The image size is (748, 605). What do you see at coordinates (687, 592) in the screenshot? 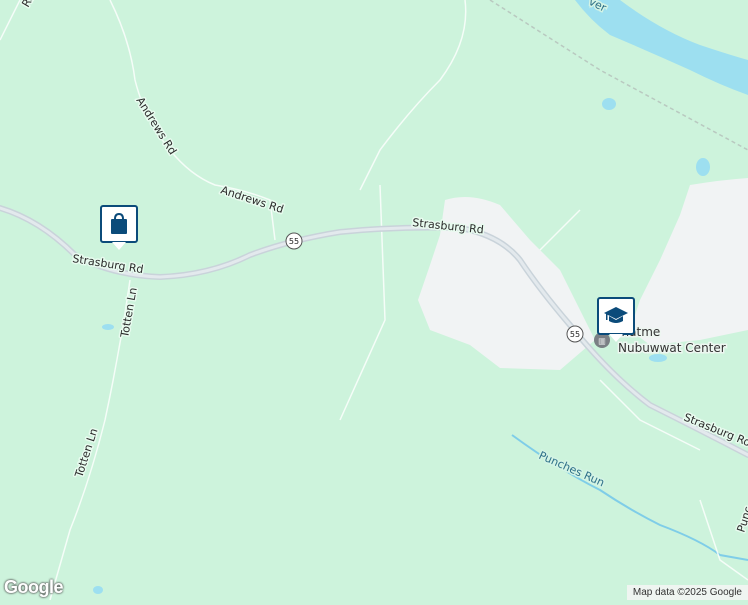
I see `map-attribution: Map data ©2025 Google` at bounding box center [687, 592].